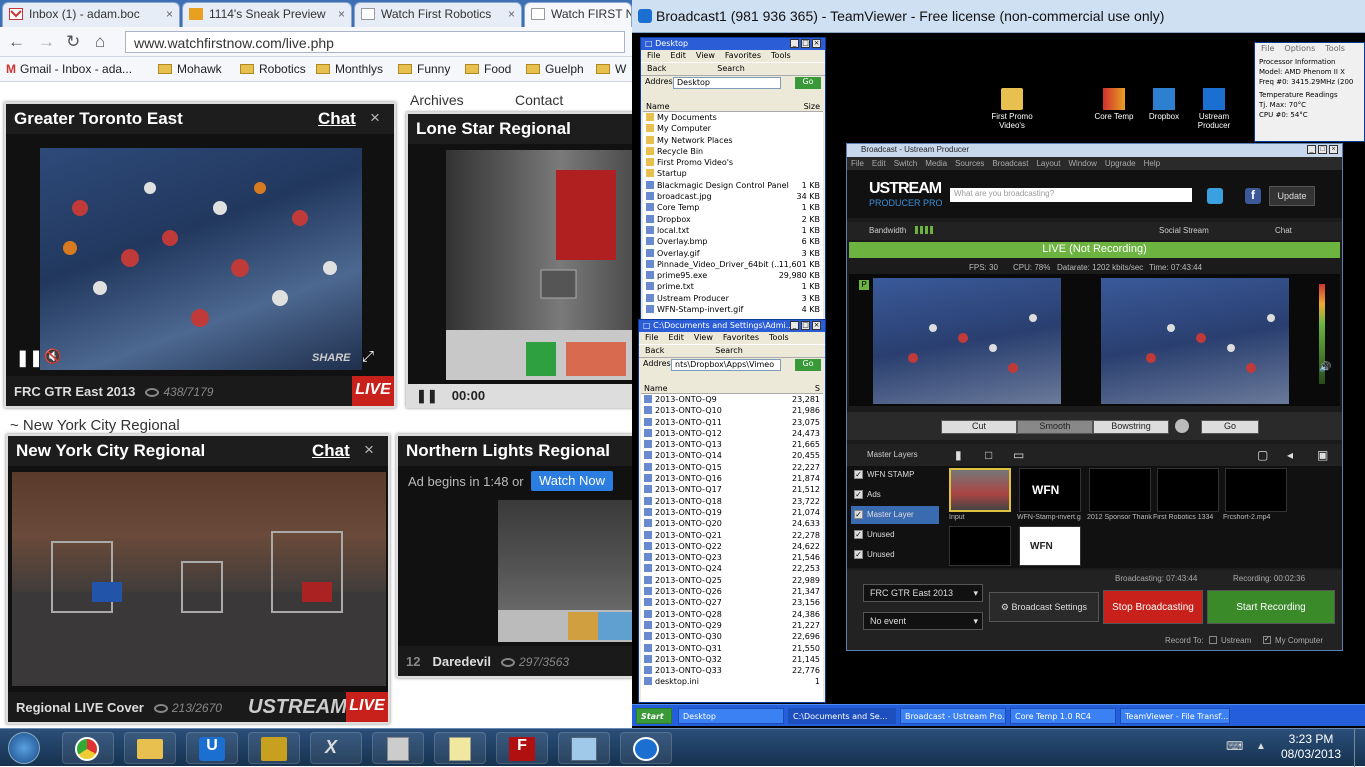 The width and height of the screenshot is (1365, 767). I want to click on menu-item: Switch, so click(906, 163).